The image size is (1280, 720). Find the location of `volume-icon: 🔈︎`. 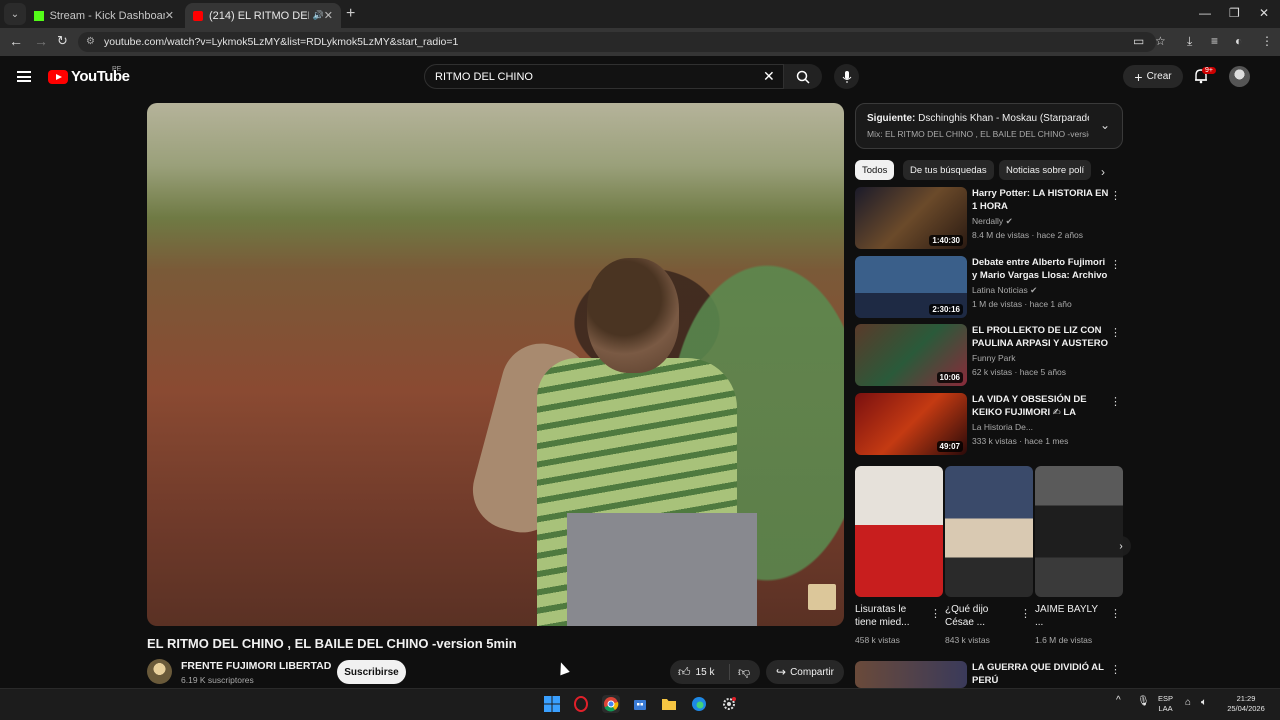

volume-icon: 🔈︎ is located at coordinates (1204, 703).